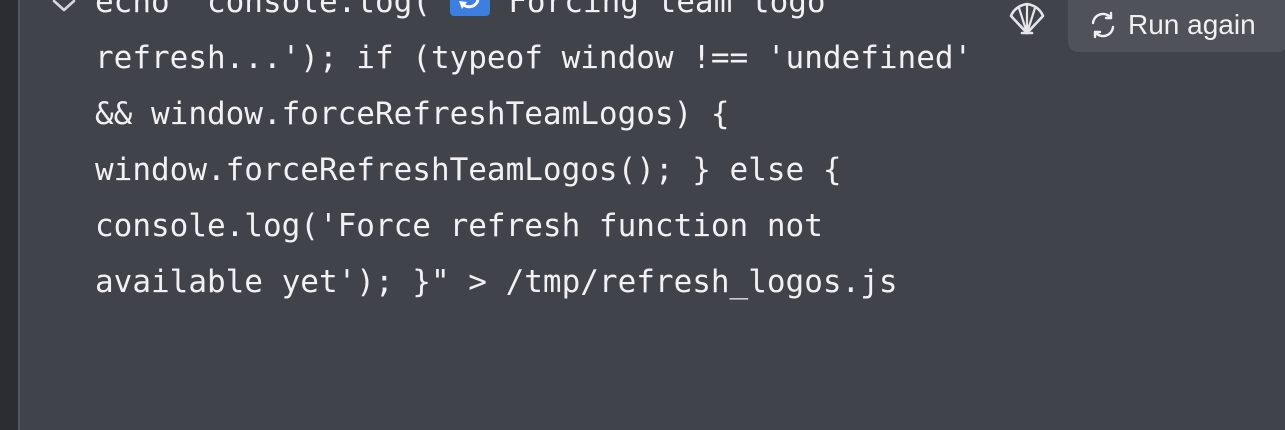  I want to click on counterclockwise-arrows-button-icon, so click(469, 8).